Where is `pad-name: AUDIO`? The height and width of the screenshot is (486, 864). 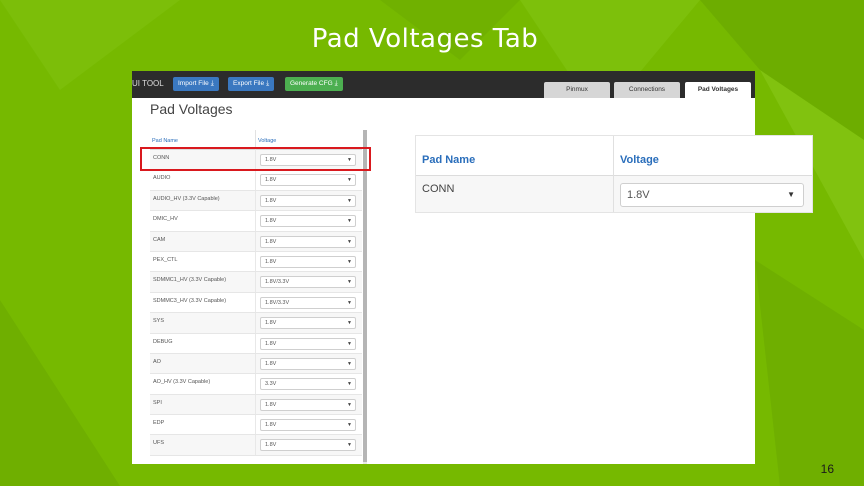 pad-name: AUDIO is located at coordinates (162, 178).